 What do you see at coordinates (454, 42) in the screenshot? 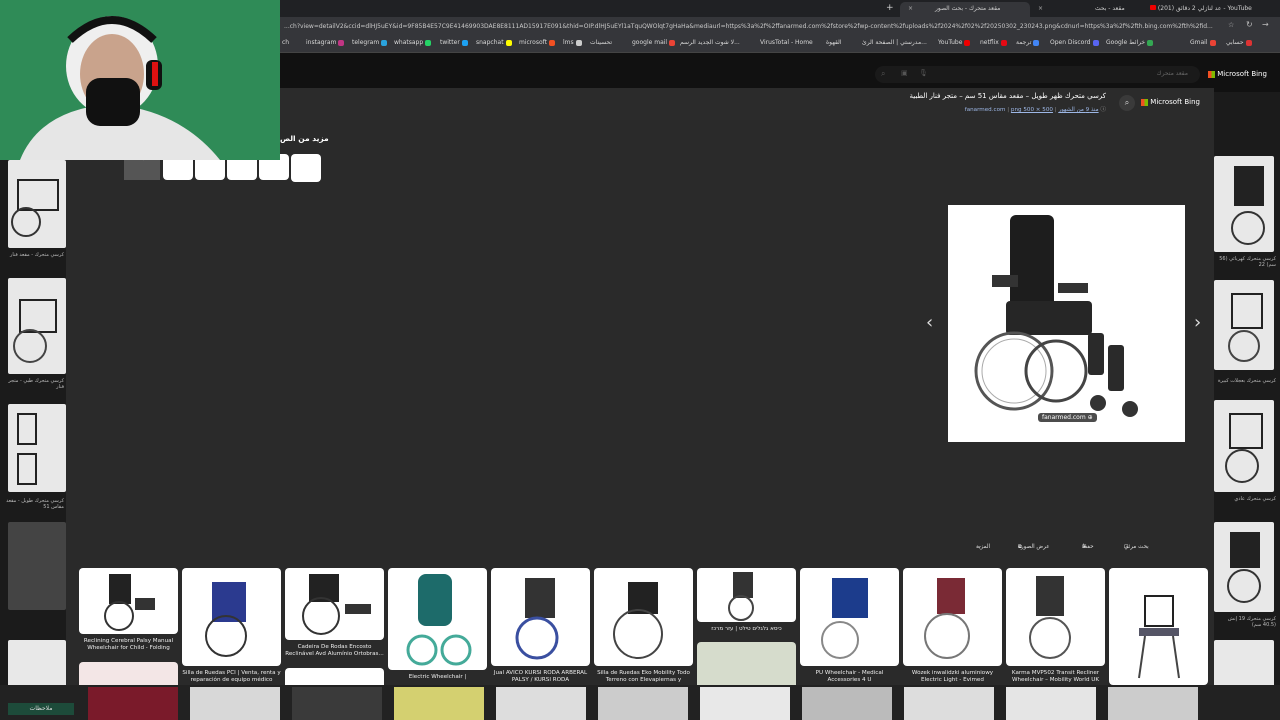
I see `bookmark-twitter: twitter` at bounding box center [454, 42].